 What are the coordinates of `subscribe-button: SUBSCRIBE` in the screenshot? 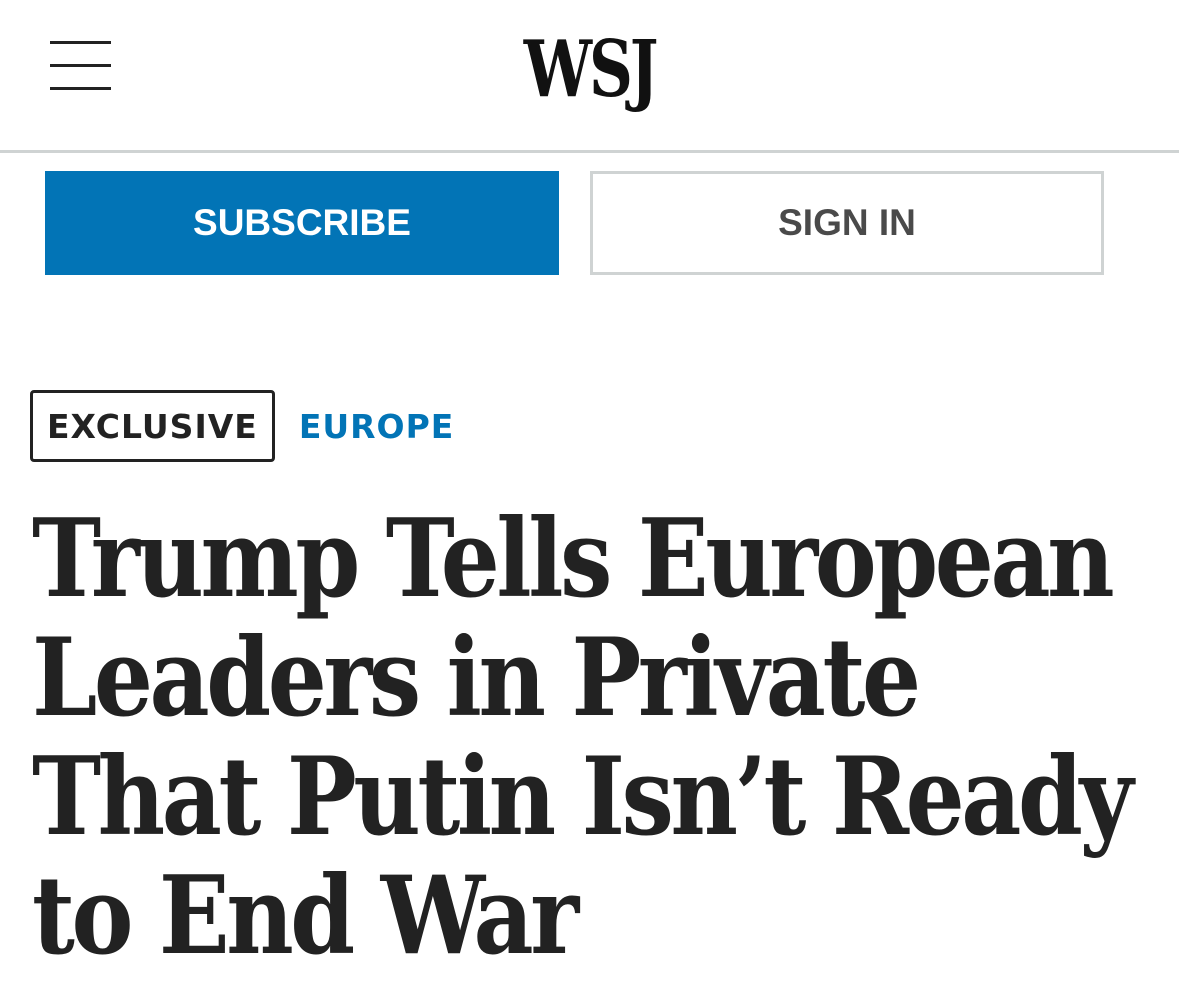 It's located at (302, 223).